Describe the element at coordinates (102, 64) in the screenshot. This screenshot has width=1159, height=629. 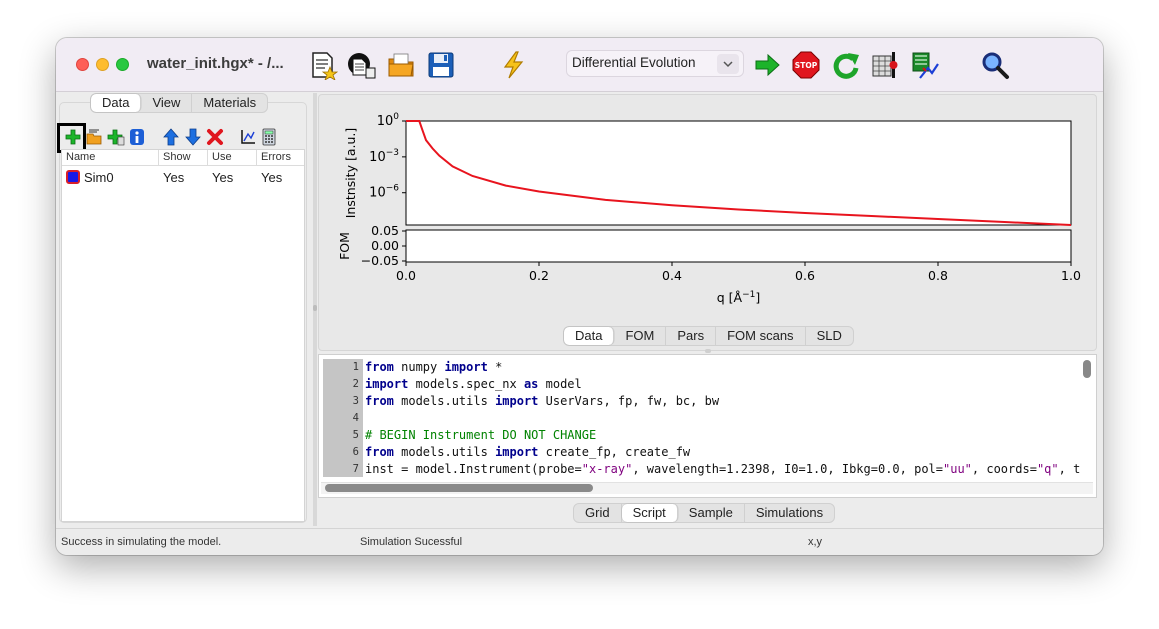
I see `minimize-window-button` at that location.